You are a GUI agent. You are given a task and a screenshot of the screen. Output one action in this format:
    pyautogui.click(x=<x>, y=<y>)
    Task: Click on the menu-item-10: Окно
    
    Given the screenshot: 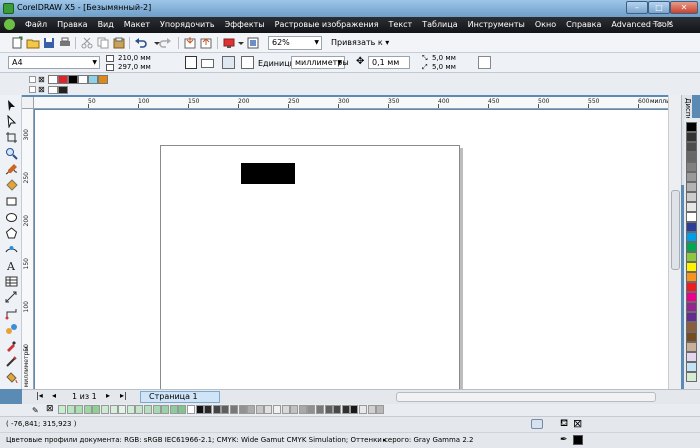 What is the action you would take?
    pyautogui.click(x=545, y=25)
    